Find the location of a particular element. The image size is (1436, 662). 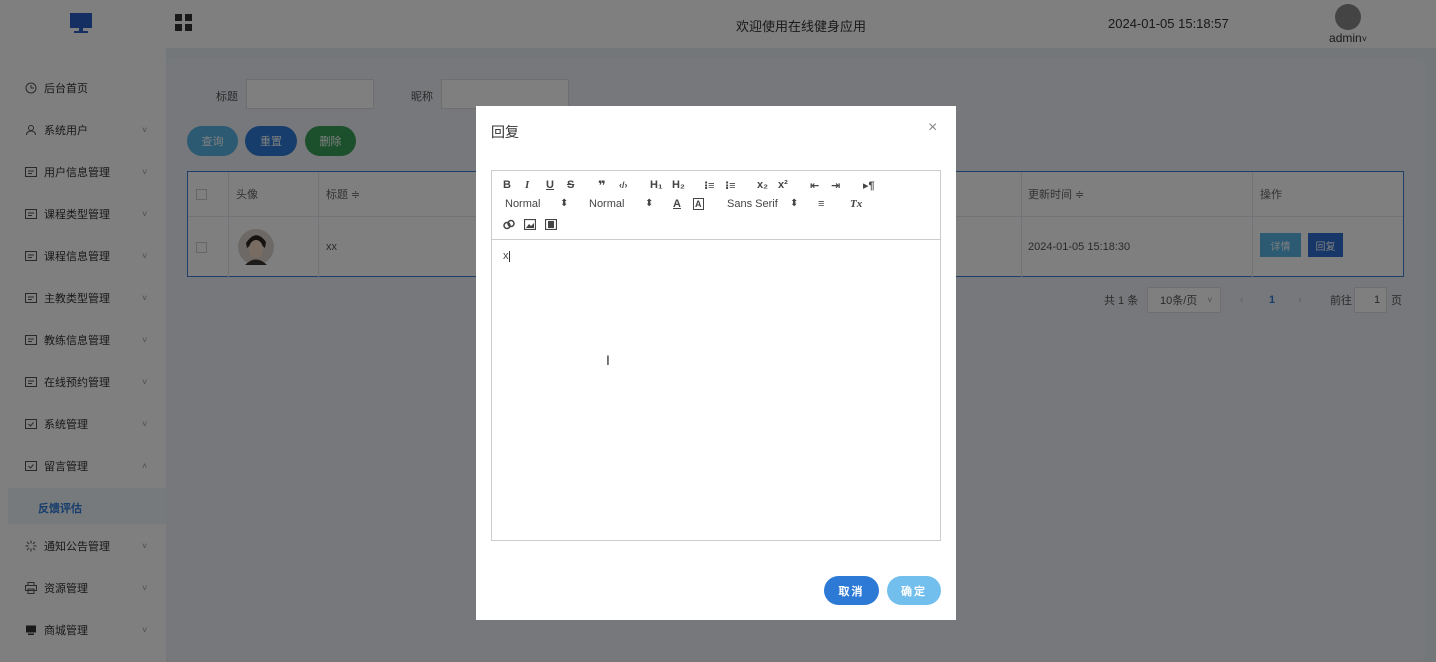

strike-icon: S is located at coordinates (570, 185).